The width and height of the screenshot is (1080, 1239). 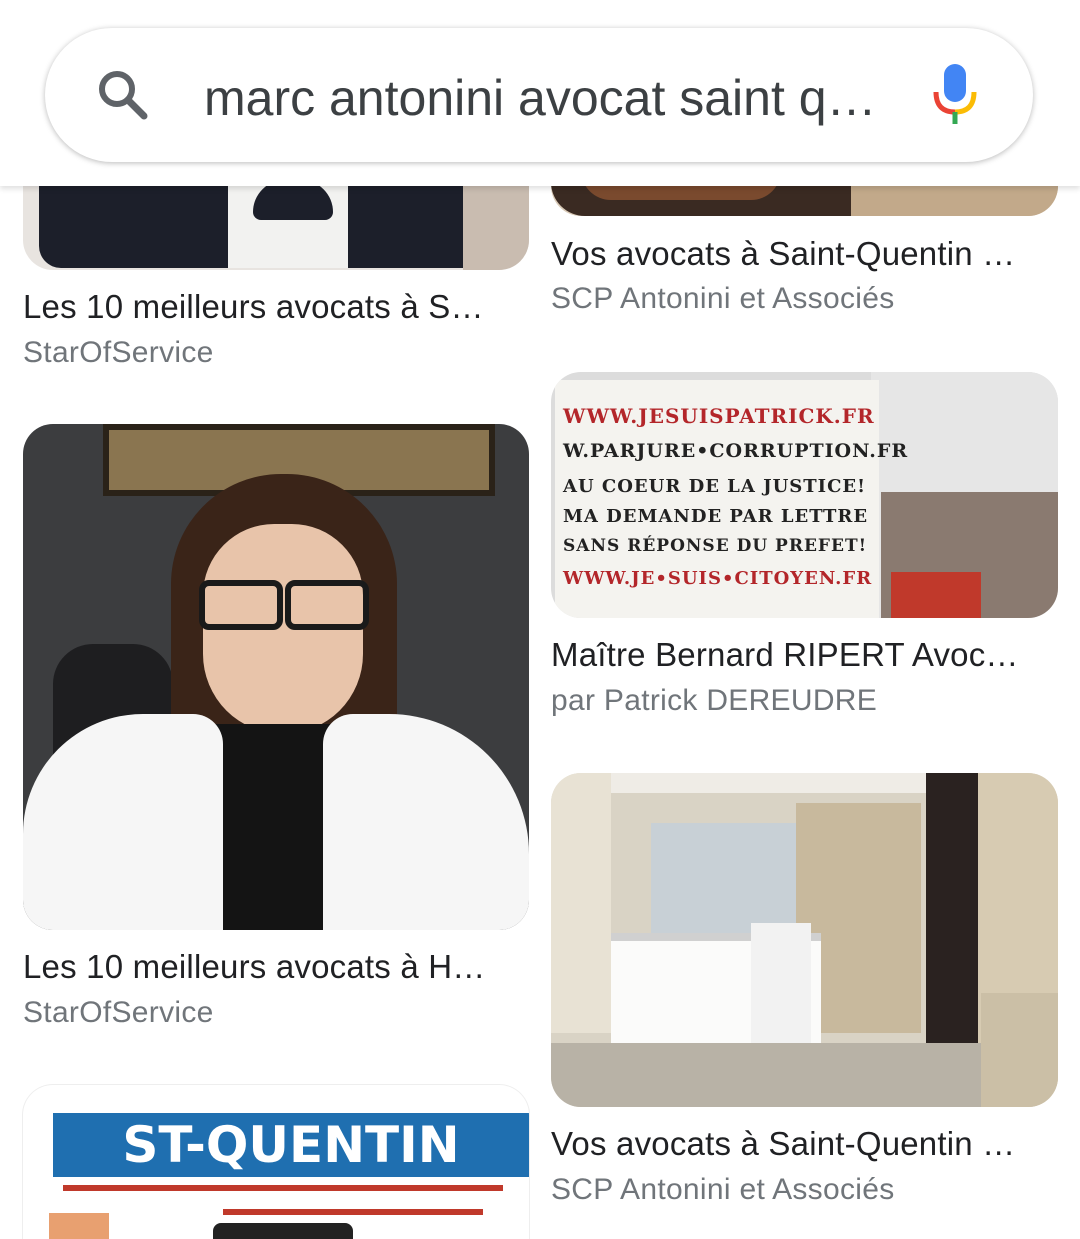 I want to click on sign-line-6: WWW.JE•SUIS•CITOYEN.FR, so click(x=718, y=578).